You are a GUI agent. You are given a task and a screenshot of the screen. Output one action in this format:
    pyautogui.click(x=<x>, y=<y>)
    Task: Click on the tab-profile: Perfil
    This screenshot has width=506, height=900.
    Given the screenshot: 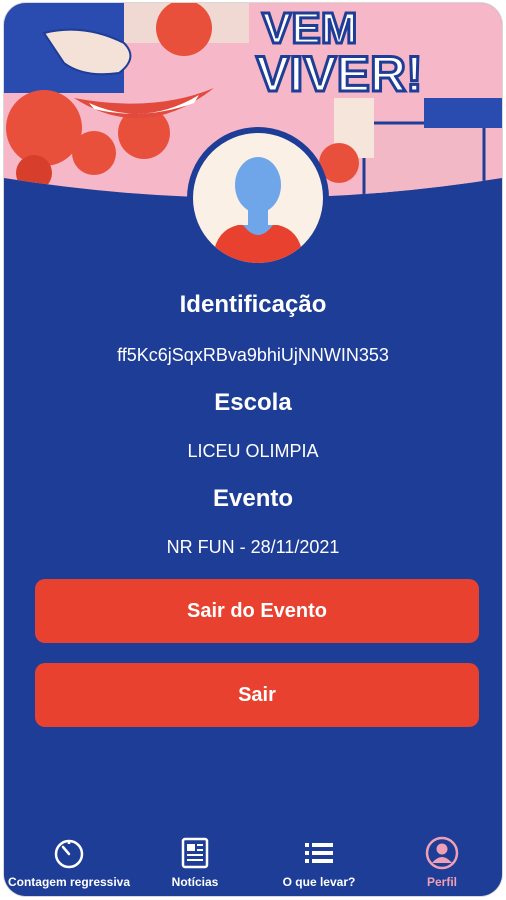 What is the action you would take?
    pyautogui.click(x=442, y=860)
    